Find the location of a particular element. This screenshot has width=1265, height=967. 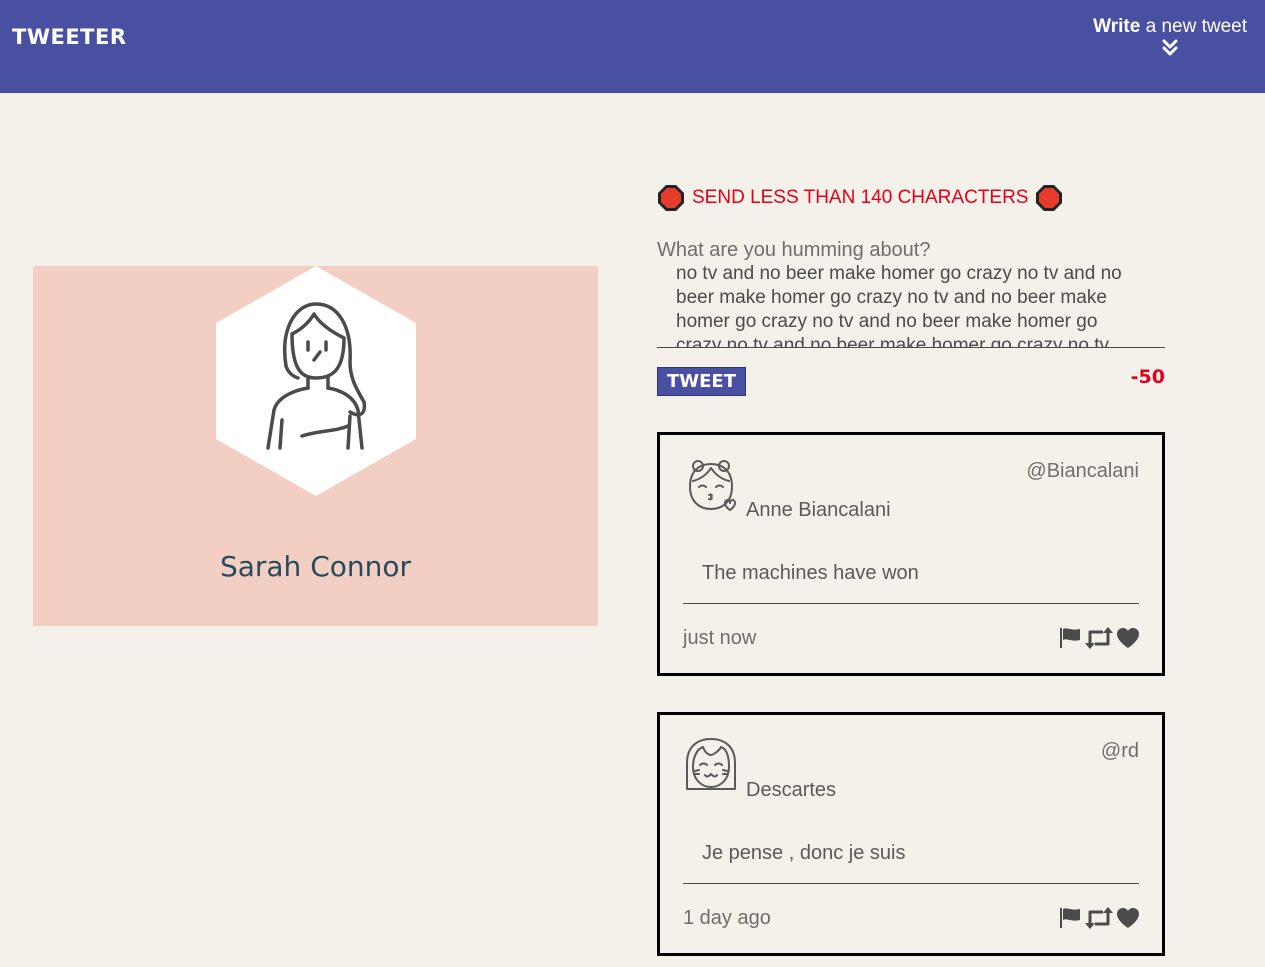

tweet-content: The machines have won is located at coordinates (810, 573).